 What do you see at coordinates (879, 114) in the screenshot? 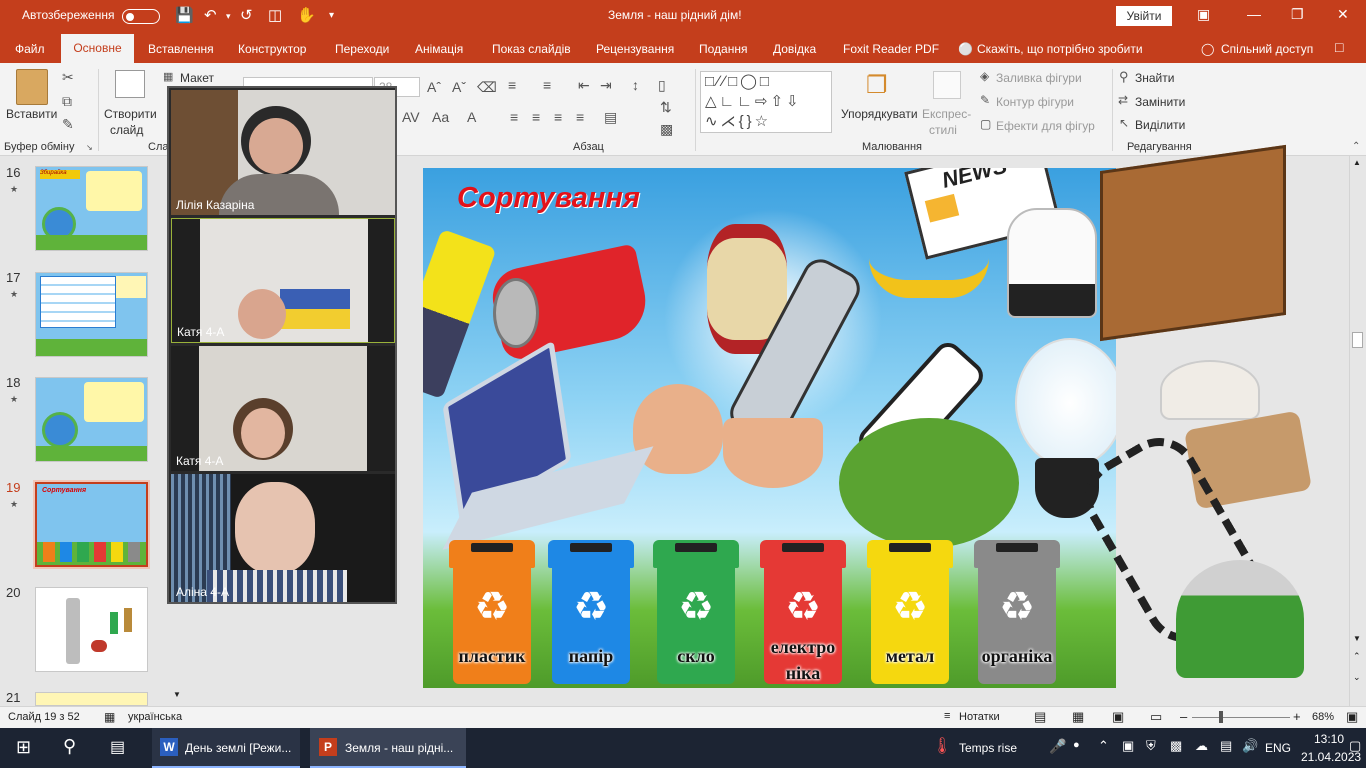
I see `arrange-button: Упорядкувати` at bounding box center [879, 114].